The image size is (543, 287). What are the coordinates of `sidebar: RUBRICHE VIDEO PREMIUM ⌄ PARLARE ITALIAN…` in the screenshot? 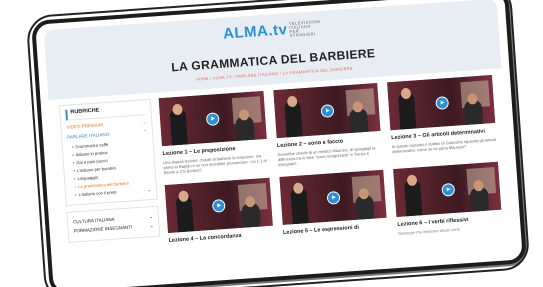 It's located at (110, 178).